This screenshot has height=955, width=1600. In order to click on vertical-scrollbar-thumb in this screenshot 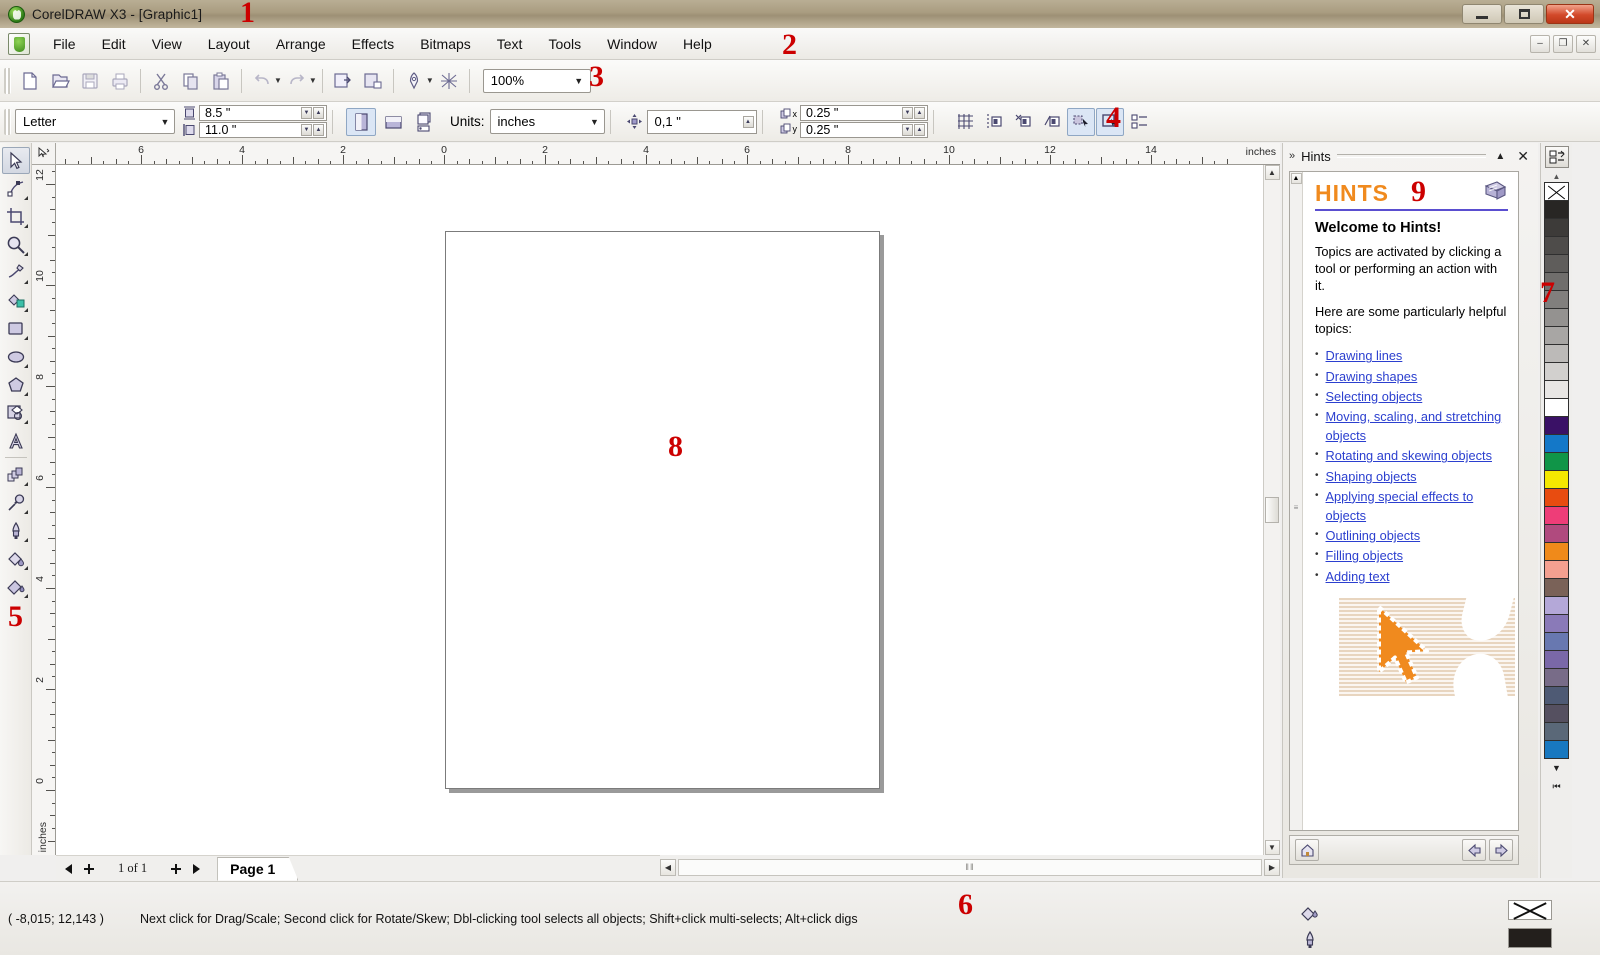, I will do `click(1272, 510)`.